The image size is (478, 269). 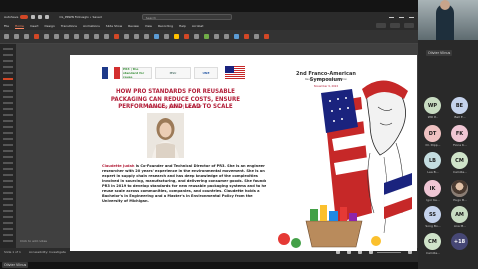 What do you see at coordinates (56, 36) in the screenshot?
I see `reset-icon` at bounding box center [56, 36].